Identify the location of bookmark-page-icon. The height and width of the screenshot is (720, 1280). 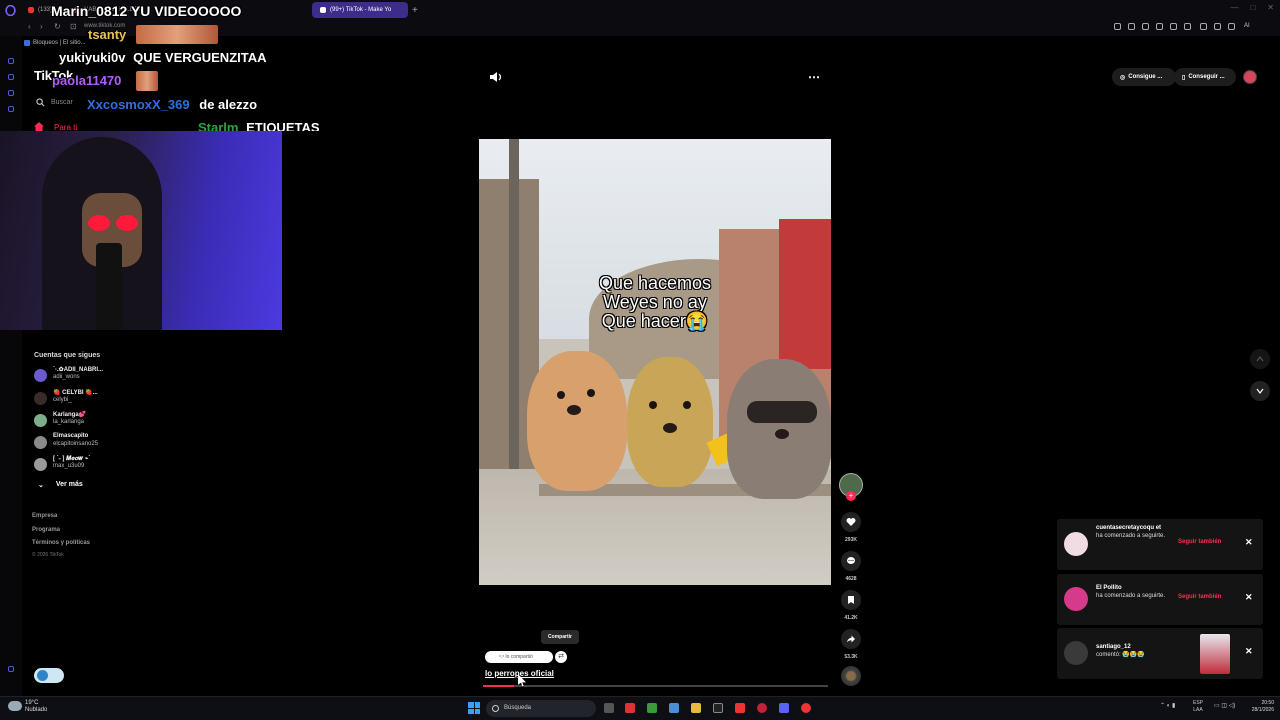
(1131, 26).